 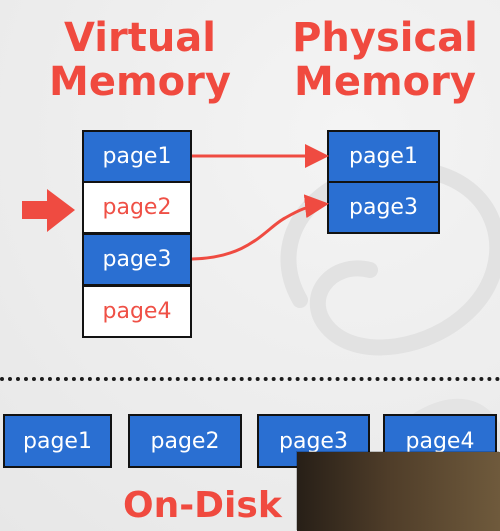 I want to click on disk-page-cell: page1, so click(x=57, y=441).